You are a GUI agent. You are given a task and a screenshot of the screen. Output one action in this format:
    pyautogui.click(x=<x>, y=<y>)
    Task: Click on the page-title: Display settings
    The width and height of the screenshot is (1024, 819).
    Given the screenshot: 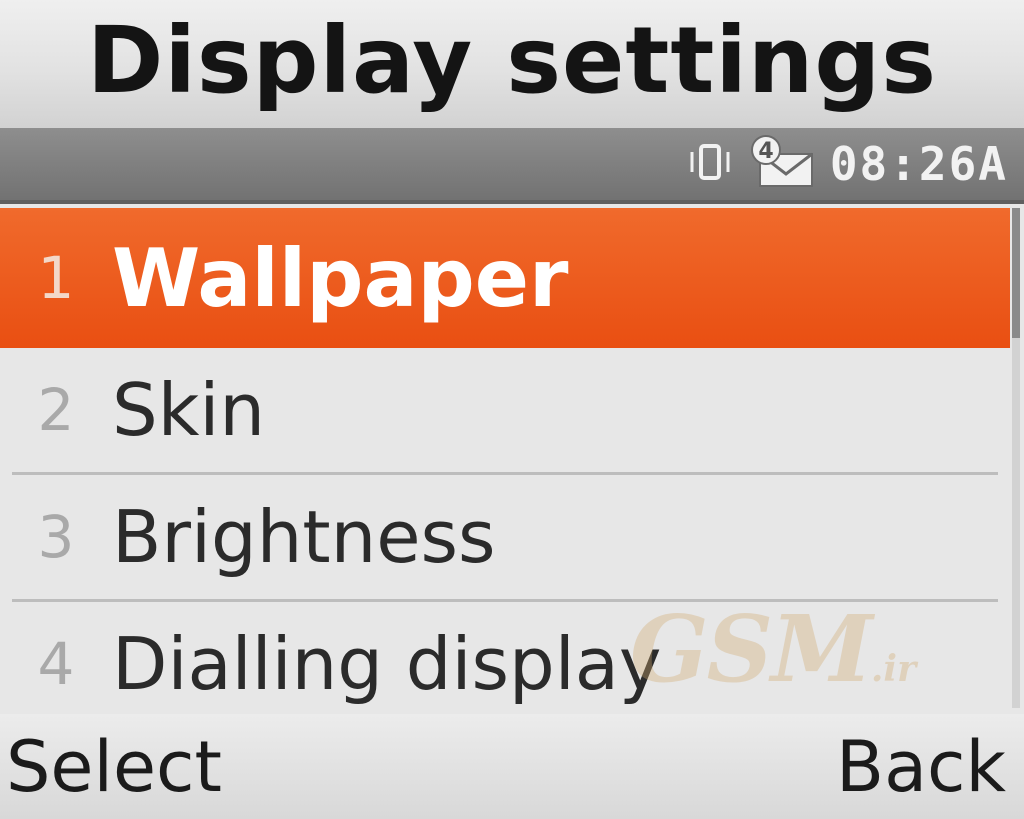 What is the action you would take?
    pyautogui.click(x=512, y=60)
    